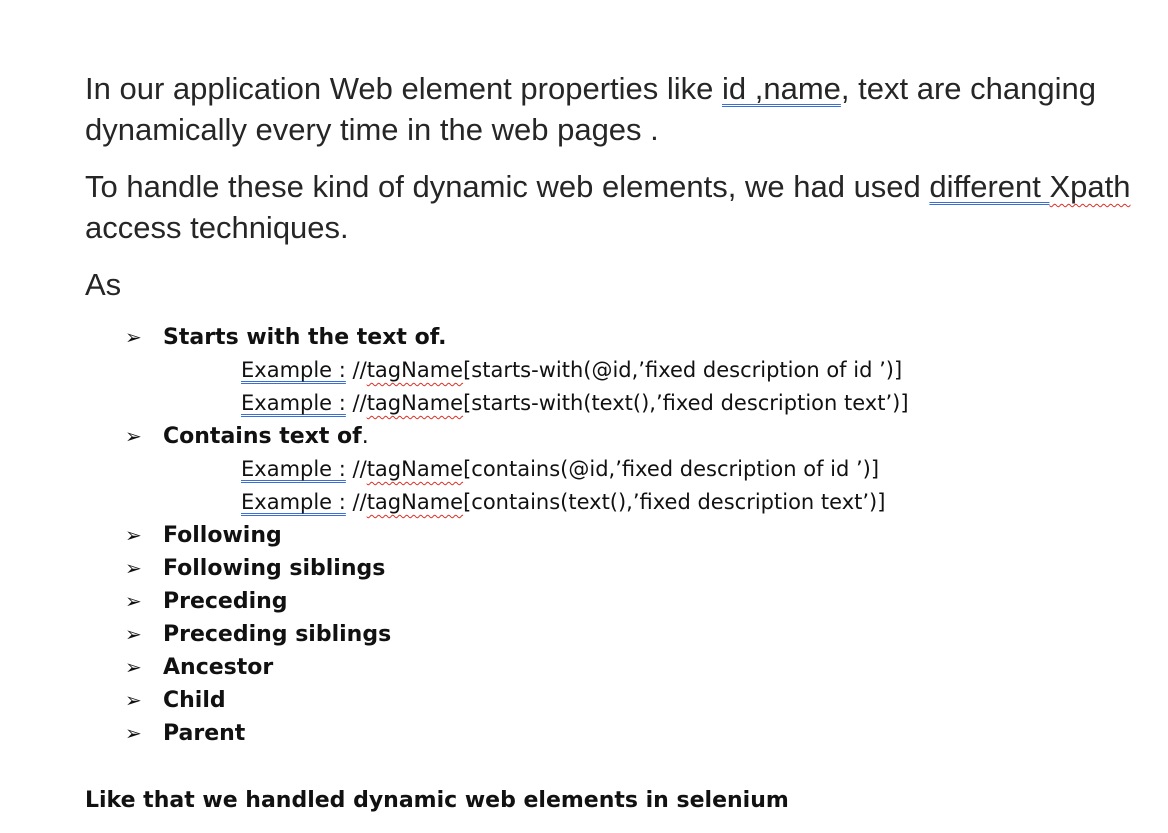  Describe the element at coordinates (217, 227) in the screenshot. I see `handling-text-end: access techniques.` at that location.